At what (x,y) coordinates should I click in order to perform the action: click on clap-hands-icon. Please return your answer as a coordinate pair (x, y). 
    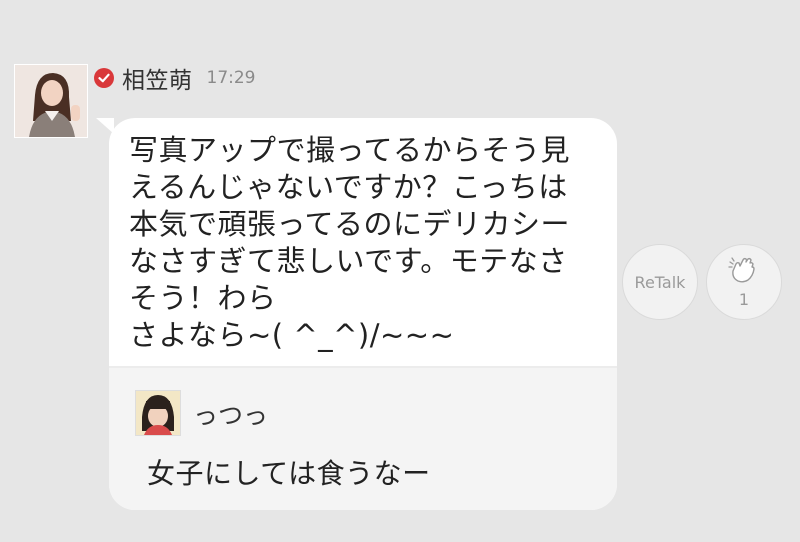
    Looking at the image, I should click on (744, 272).